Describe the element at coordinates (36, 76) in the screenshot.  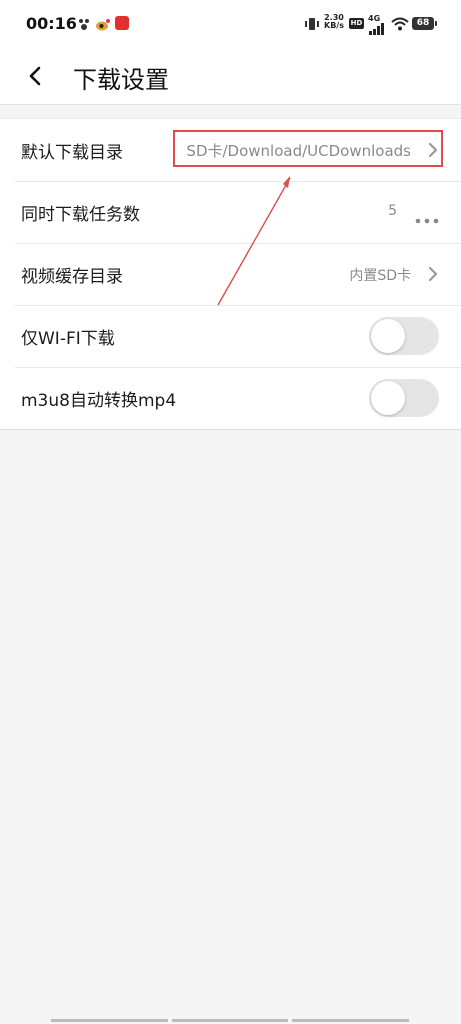
I see `back-arrow-icon` at that location.